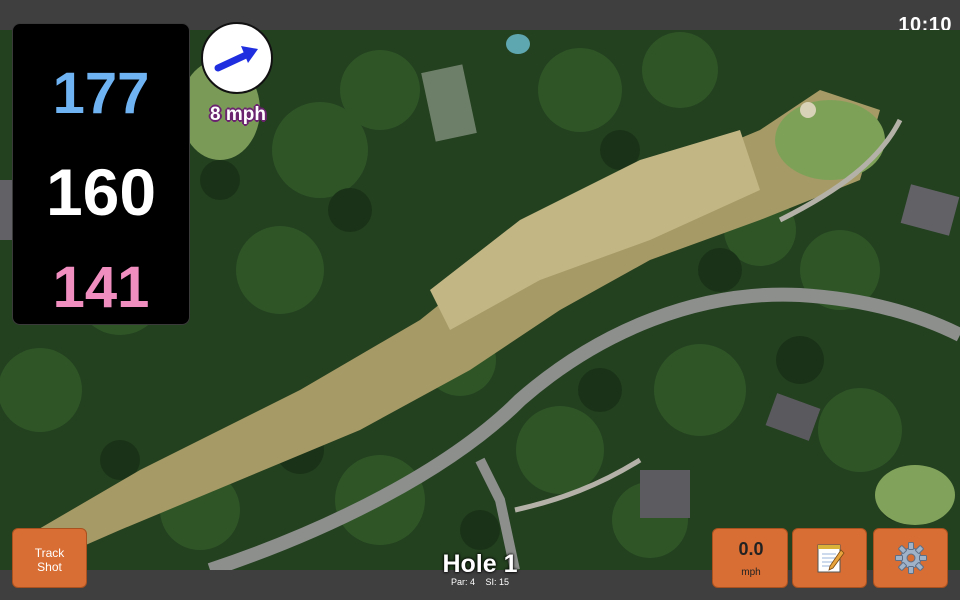  What do you see at coordinates (49, 567) in the screenshot?
I see `track-shot-label-line2: Shot` at bounding box center [49, 567].